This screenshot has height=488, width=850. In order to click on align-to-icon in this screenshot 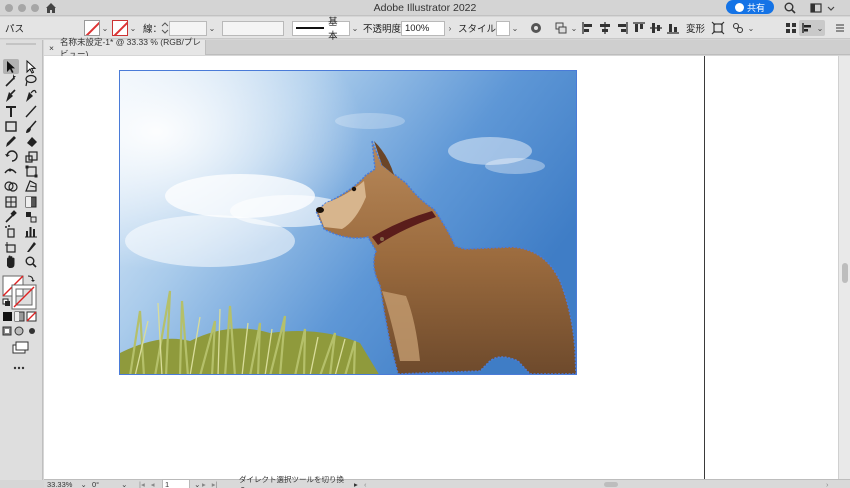, I will do `click(807, 28)`.